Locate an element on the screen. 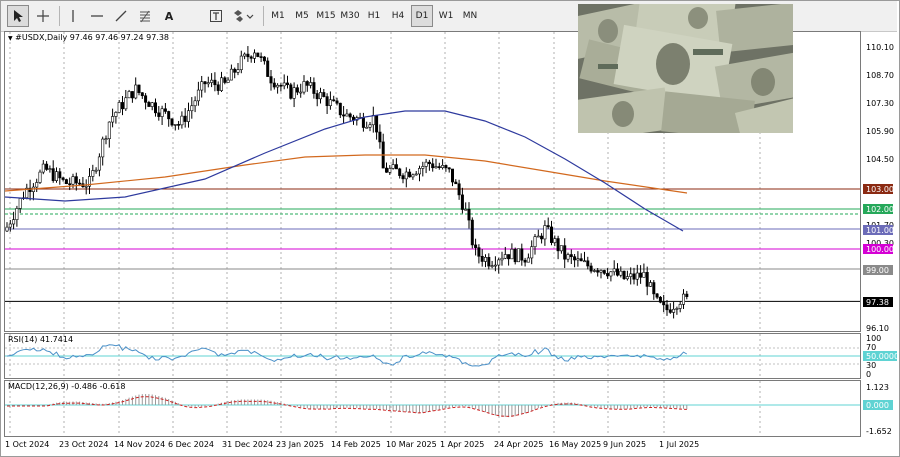  timeframe-d1: D1 is located at coordinates (422, 16).